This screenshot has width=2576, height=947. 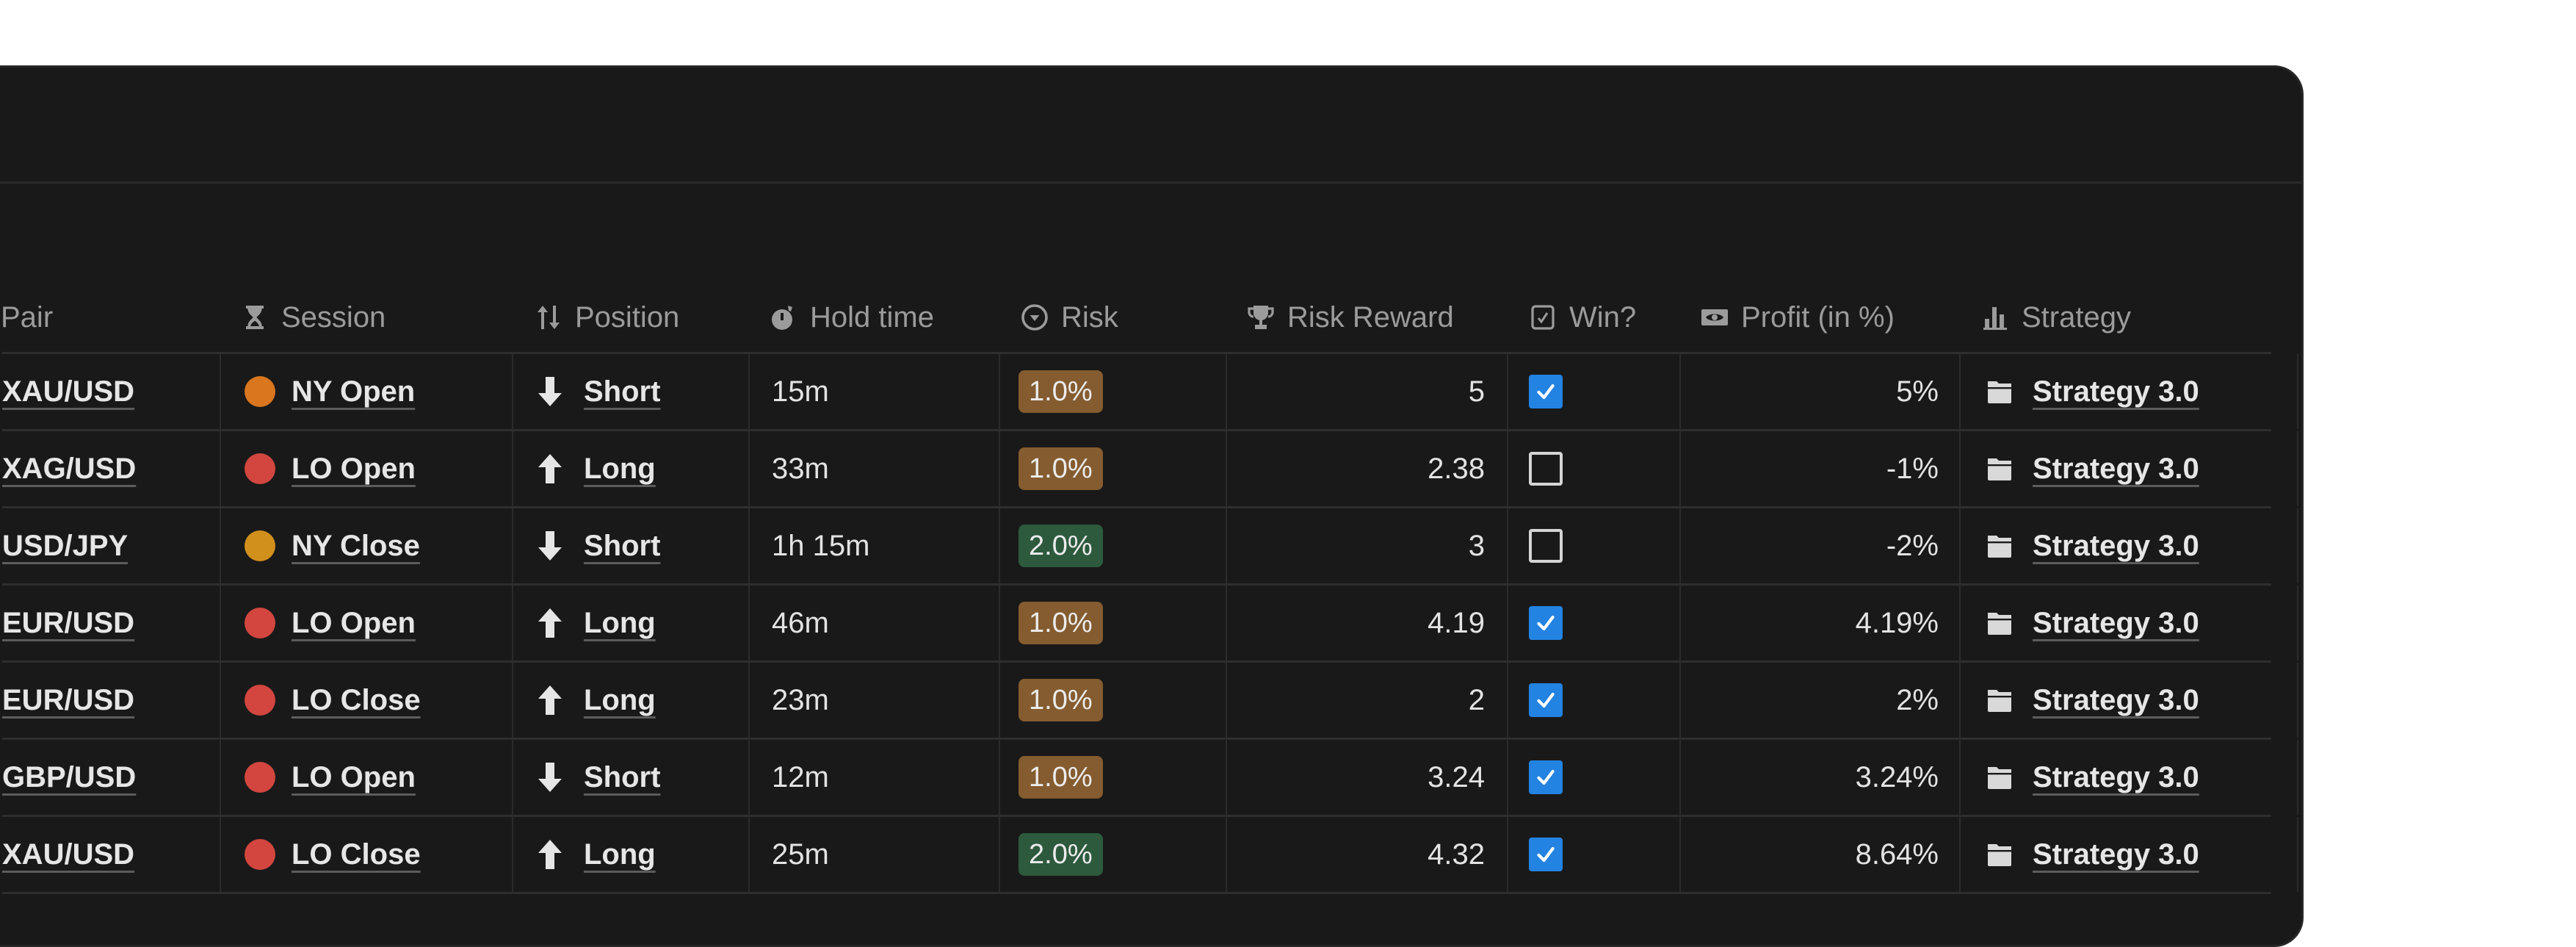 I want to click on cell-hold-time: 46m, so click(x=875, y=623).